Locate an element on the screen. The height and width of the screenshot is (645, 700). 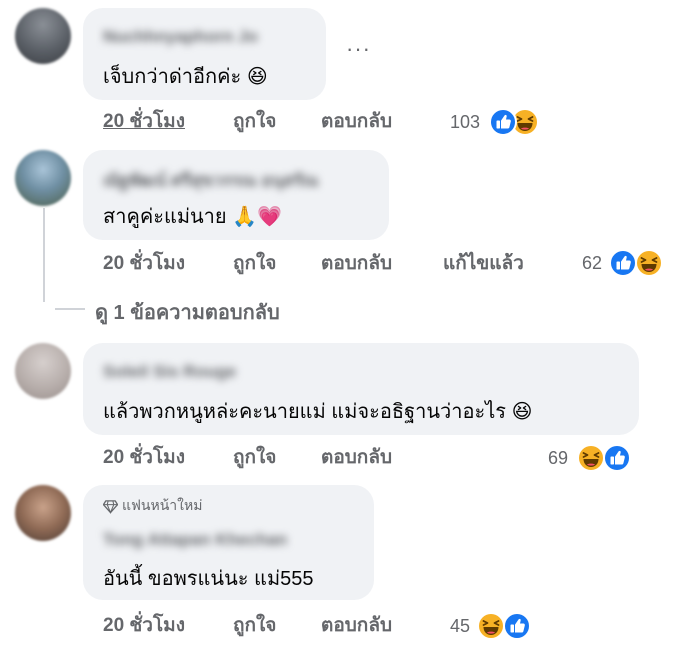
reaction-summary: 69 is located at coordinates (593, 458).